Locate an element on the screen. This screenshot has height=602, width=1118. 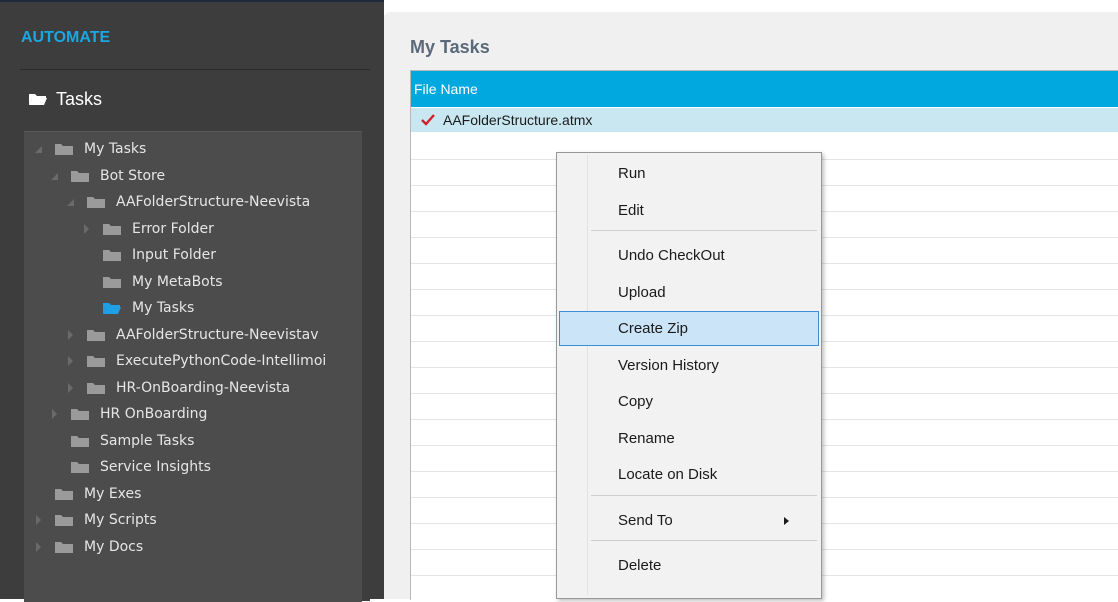
tree-scrollbar is located at coordinates (366, 366).